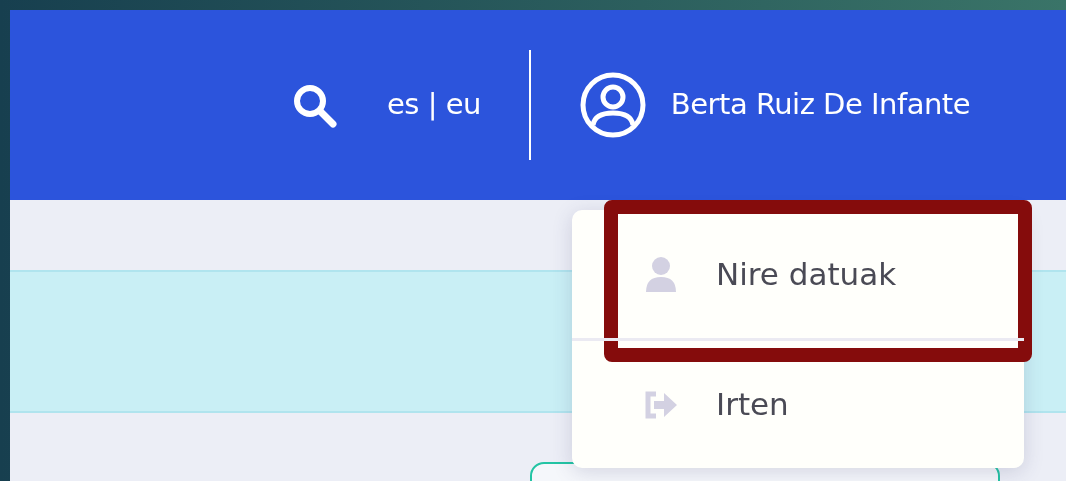  I want to click on user-name: Berta Ruiz De Infante, so click(820, 105).